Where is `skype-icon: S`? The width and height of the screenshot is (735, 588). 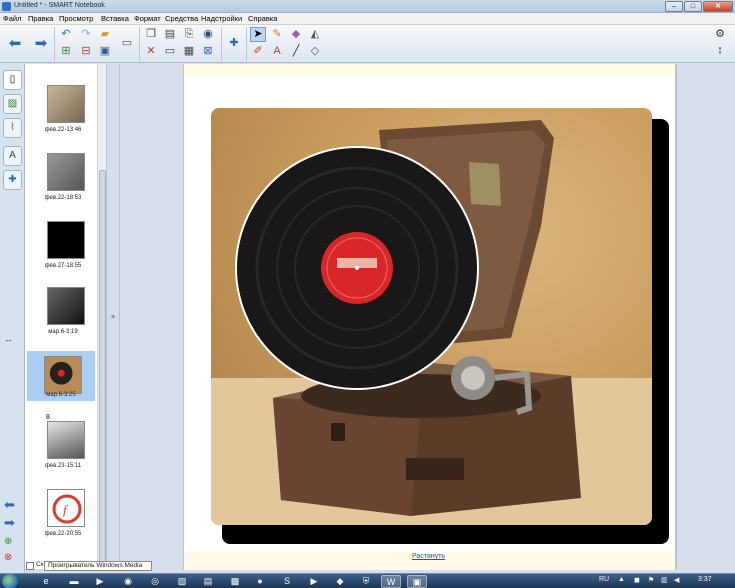 skype-icon: S is located at coordinates (287, 581).